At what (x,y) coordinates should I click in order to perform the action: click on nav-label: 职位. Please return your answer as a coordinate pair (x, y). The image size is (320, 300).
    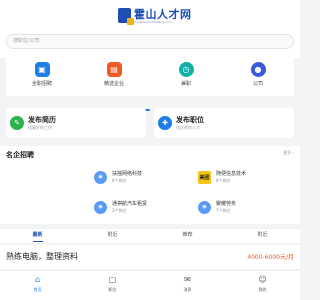
    Looking at the image, I should click on (112, 289).